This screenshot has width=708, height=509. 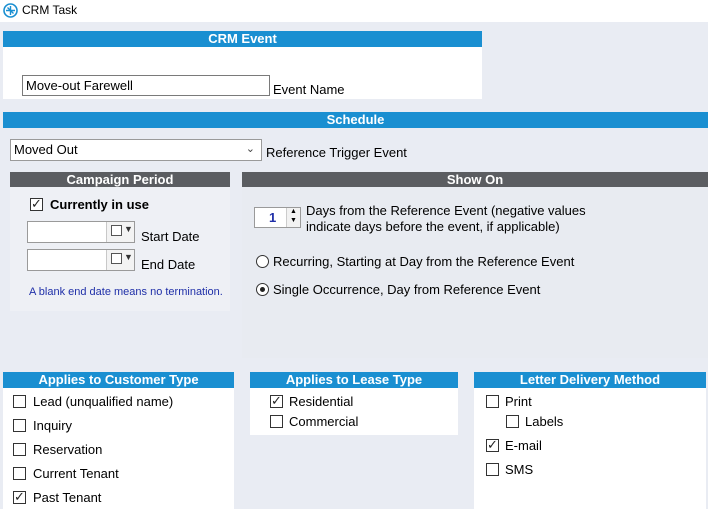 I want to click on customer-type-header: Applies to Customer Type, so click(x=118, y=380).